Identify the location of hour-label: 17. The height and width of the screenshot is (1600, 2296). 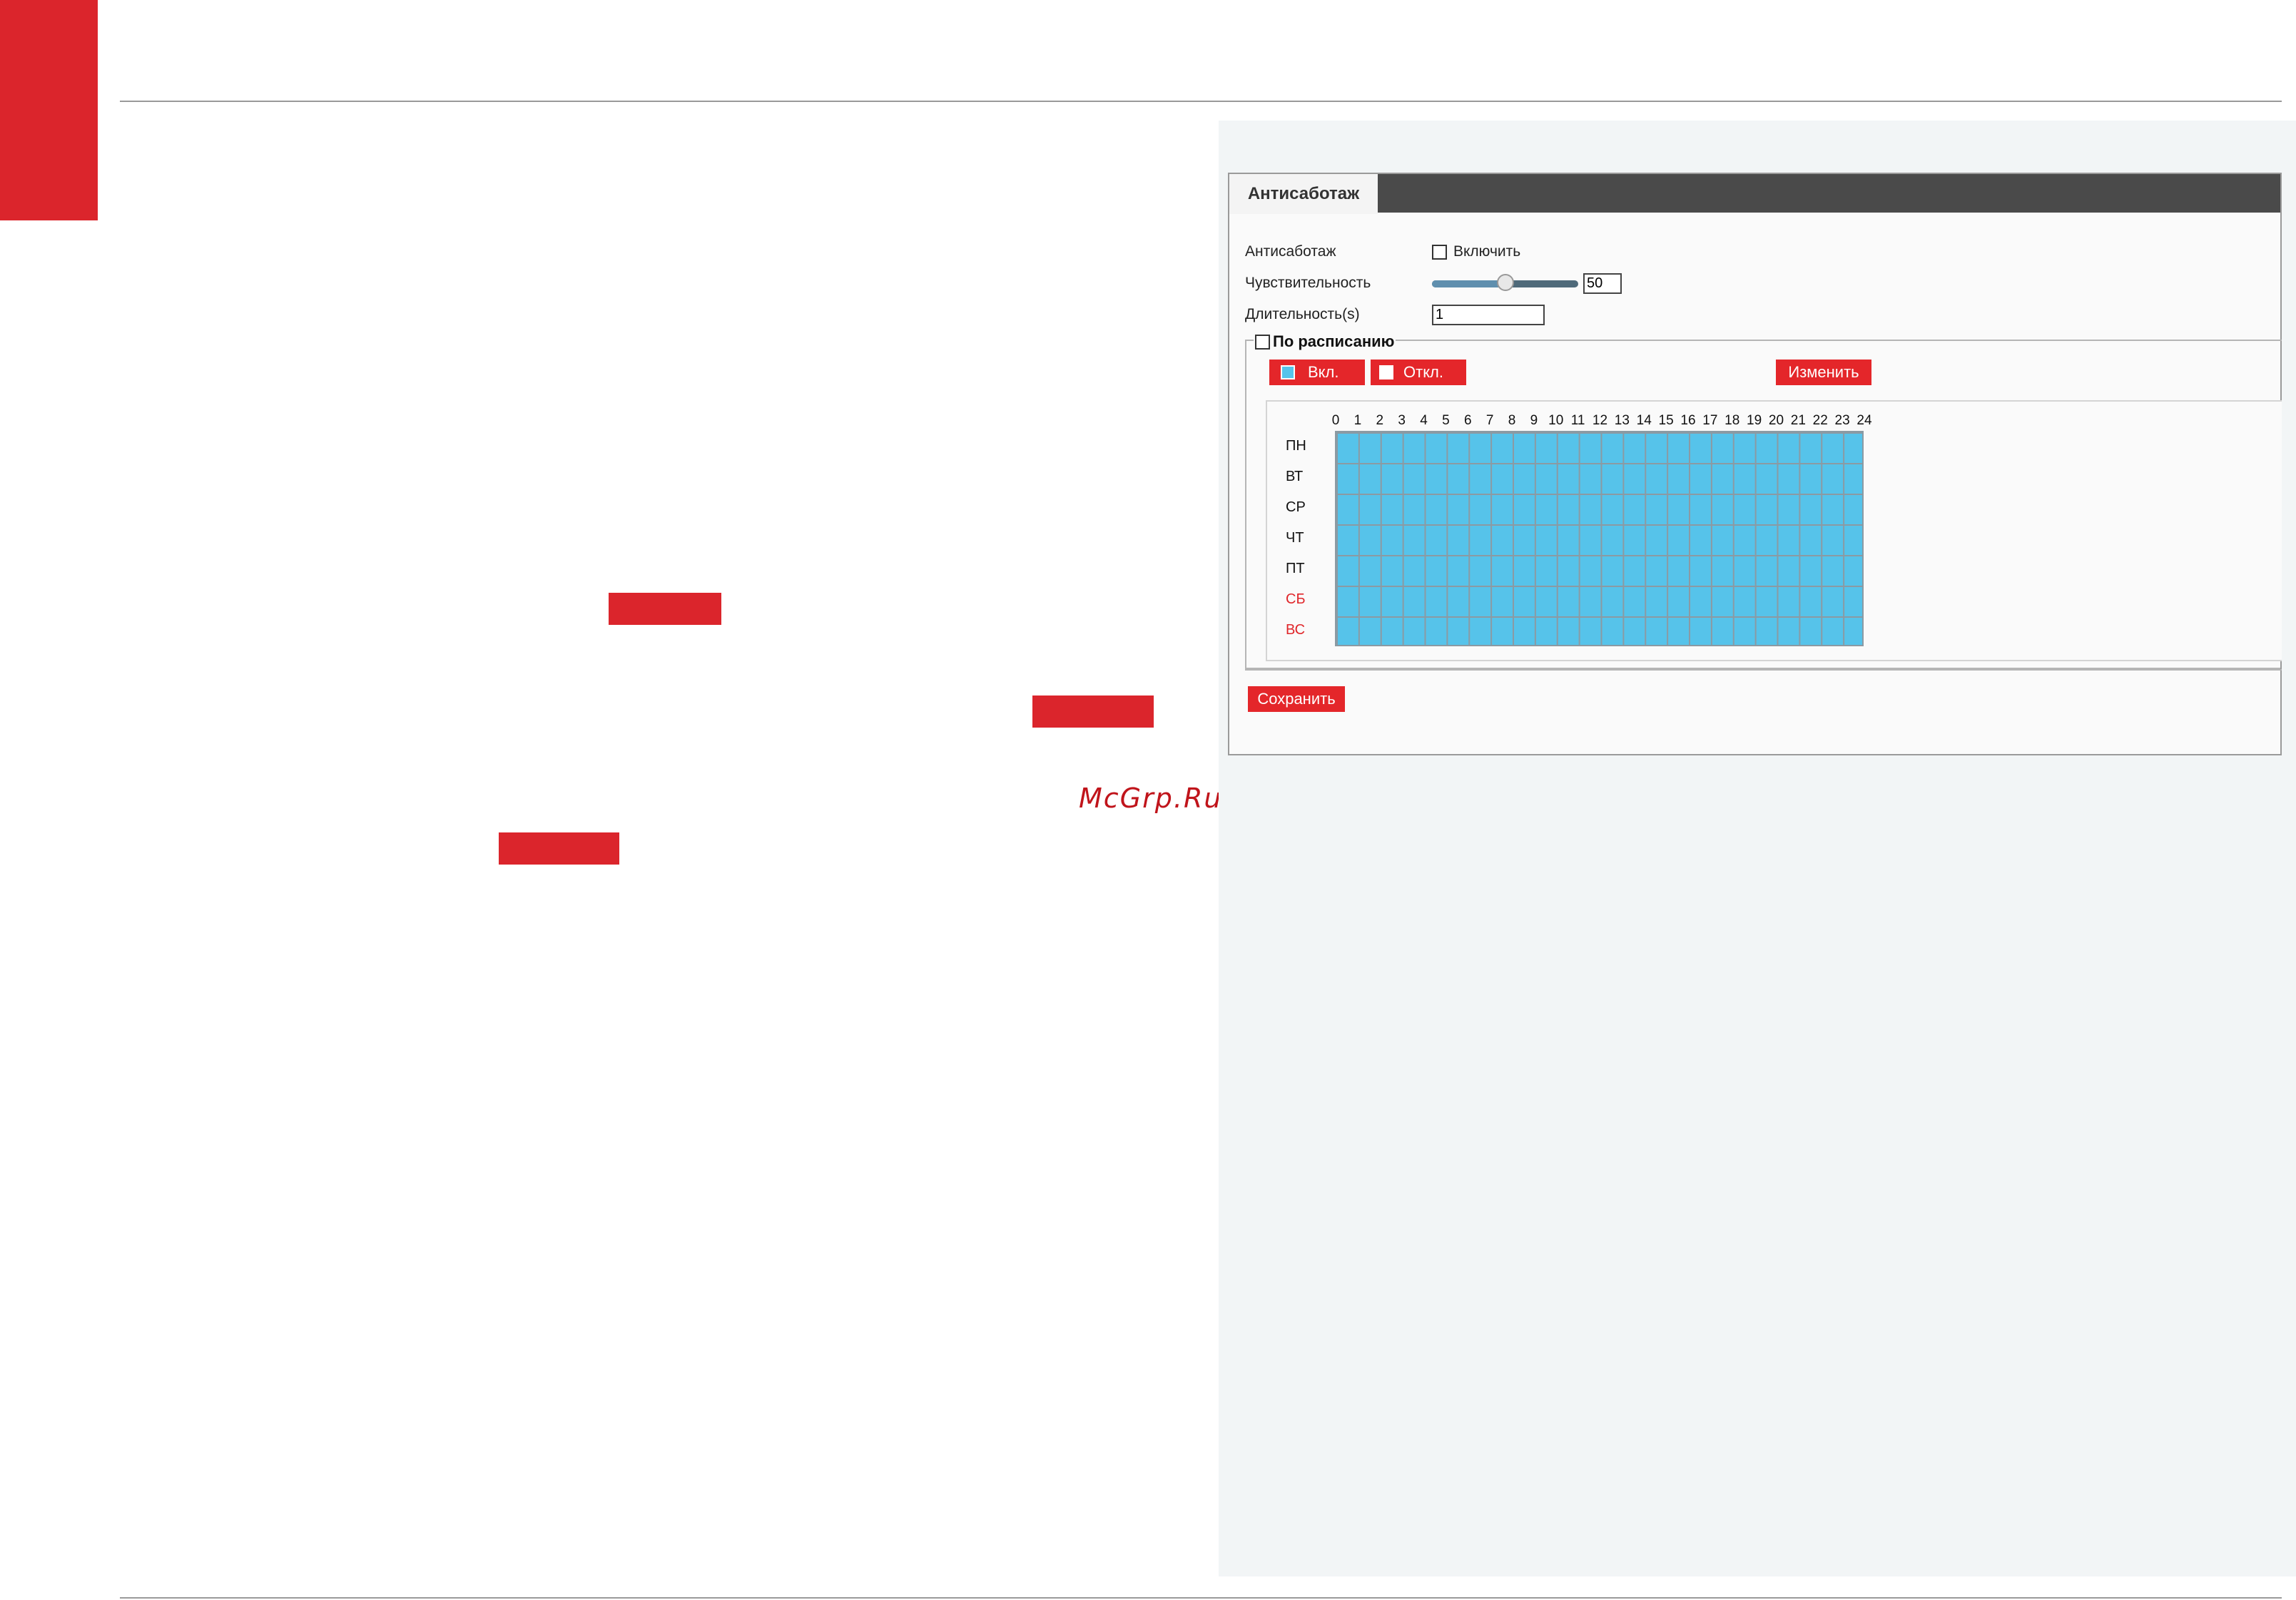
(1710, 421).